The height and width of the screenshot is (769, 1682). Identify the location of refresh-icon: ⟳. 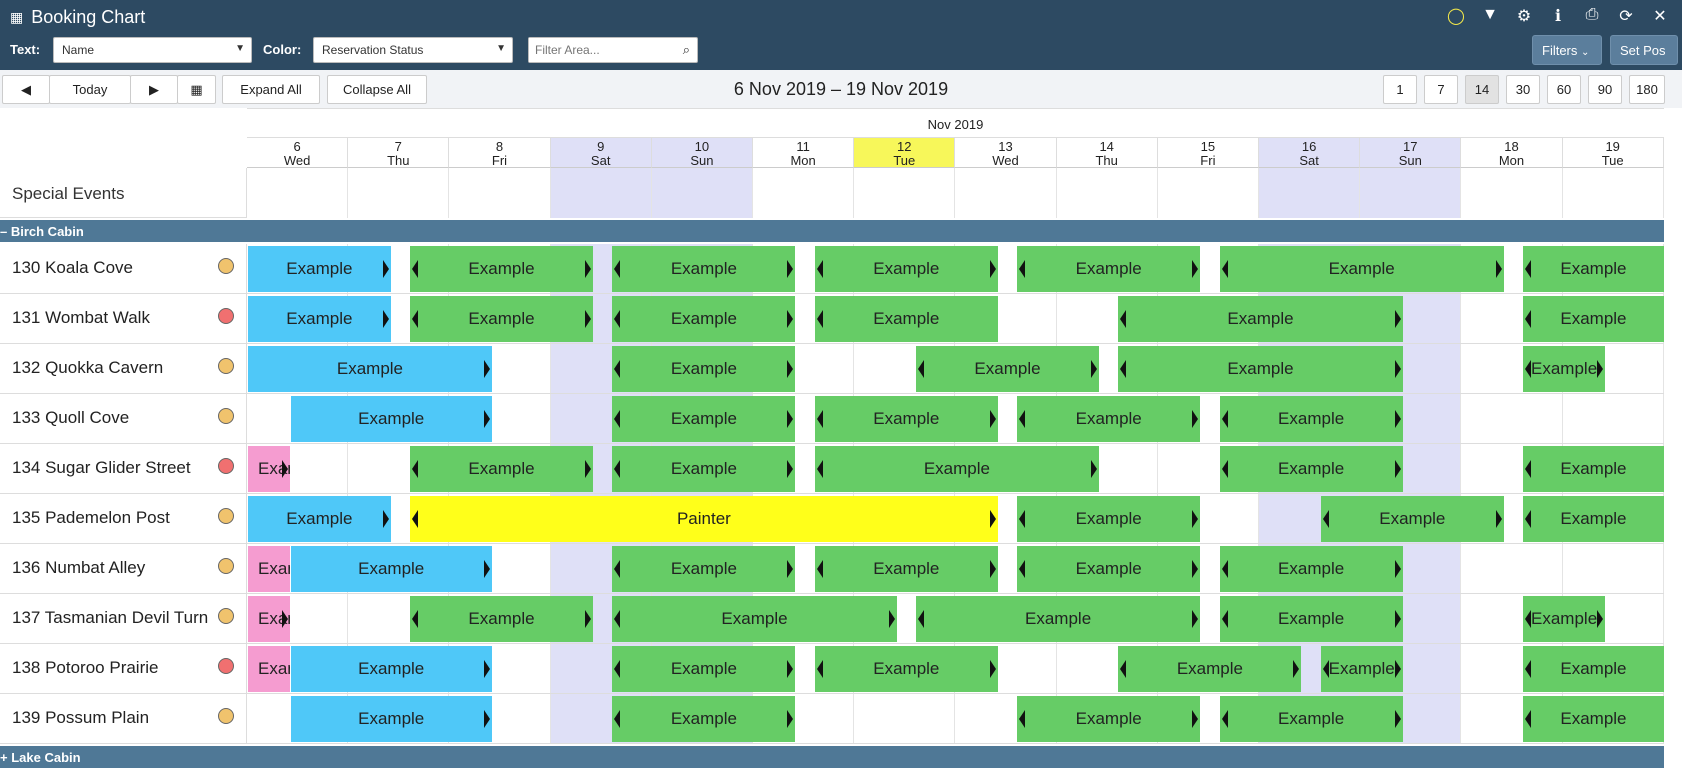
(1626, 16).